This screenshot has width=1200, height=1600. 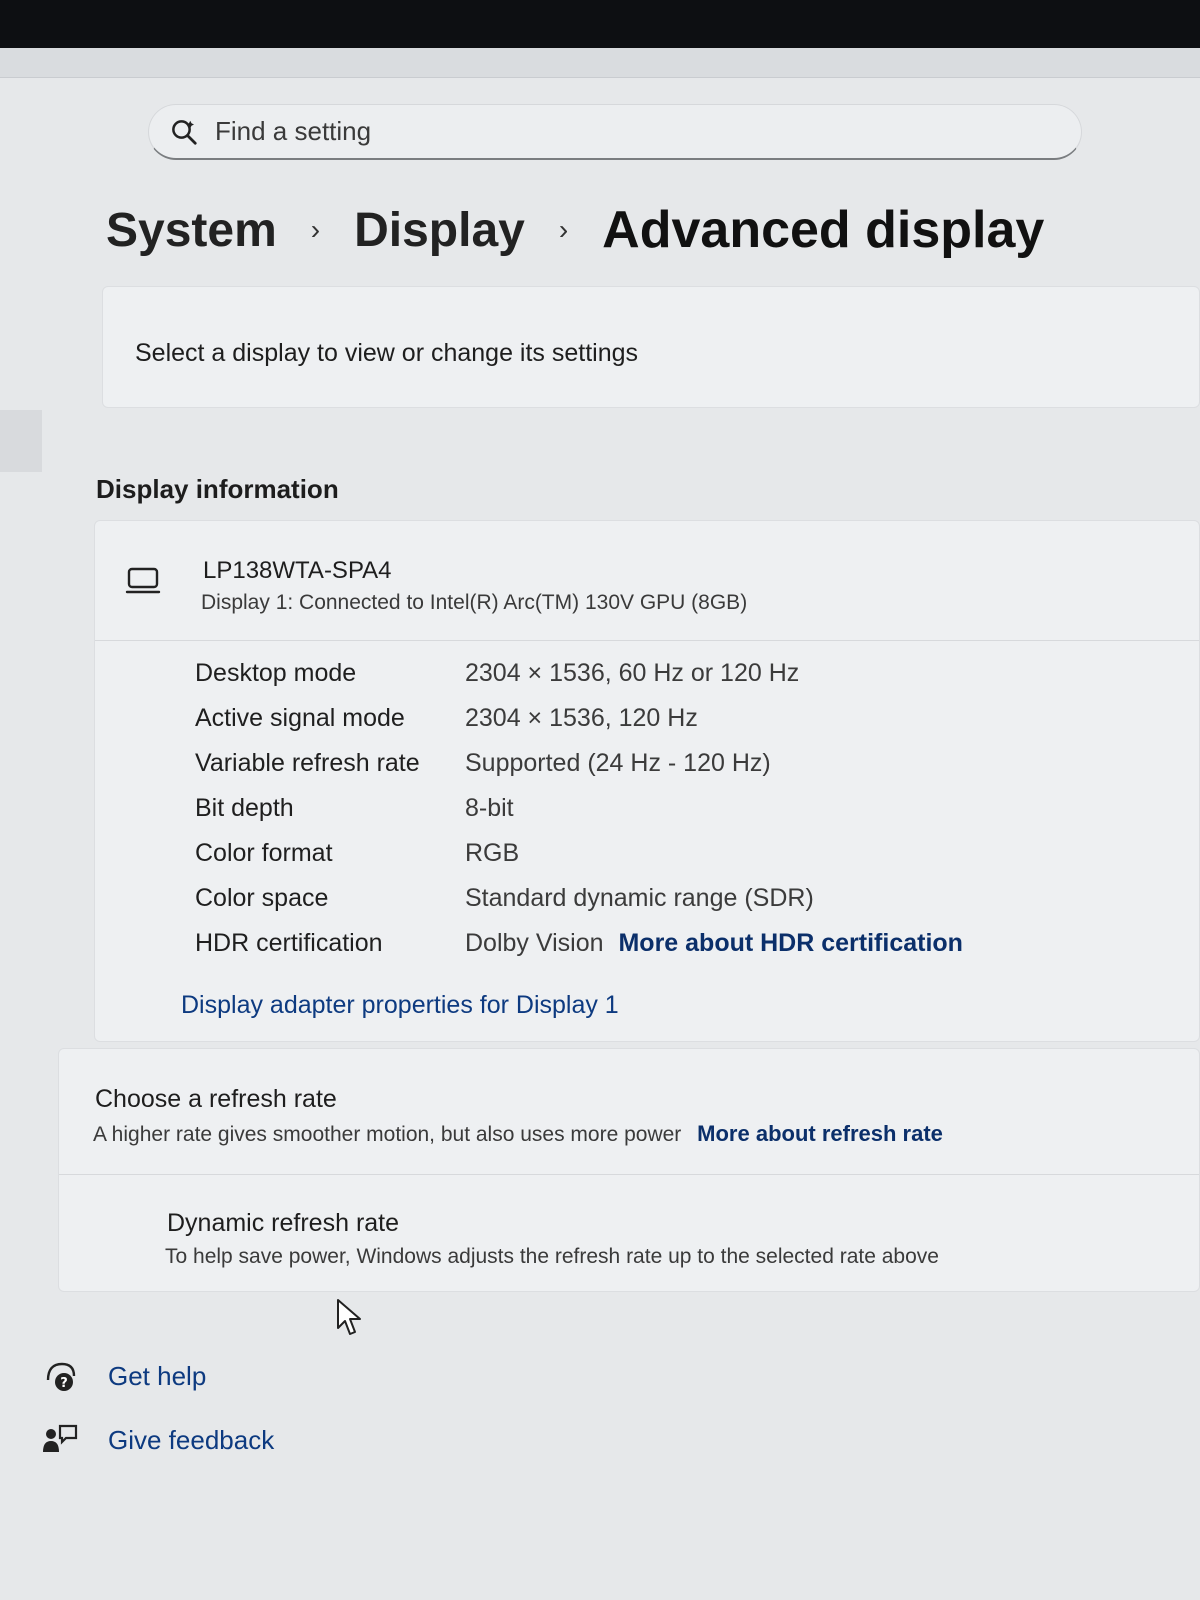 What do you see at coordinates (600, 63) in the screenshot?
I see `window-title-strip` at bounding box center [600, 63].